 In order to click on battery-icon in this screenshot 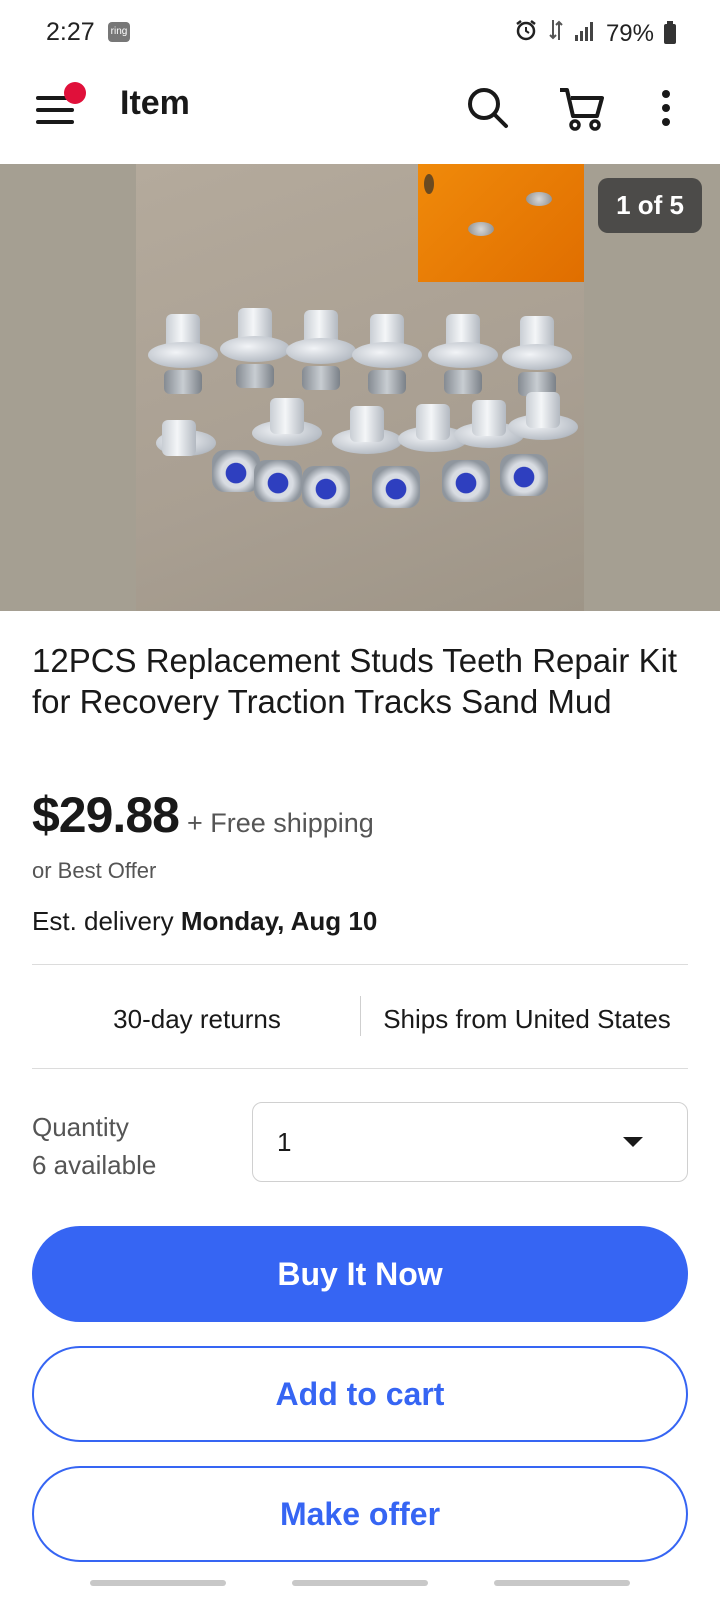, I will do `click(670, 32)`.